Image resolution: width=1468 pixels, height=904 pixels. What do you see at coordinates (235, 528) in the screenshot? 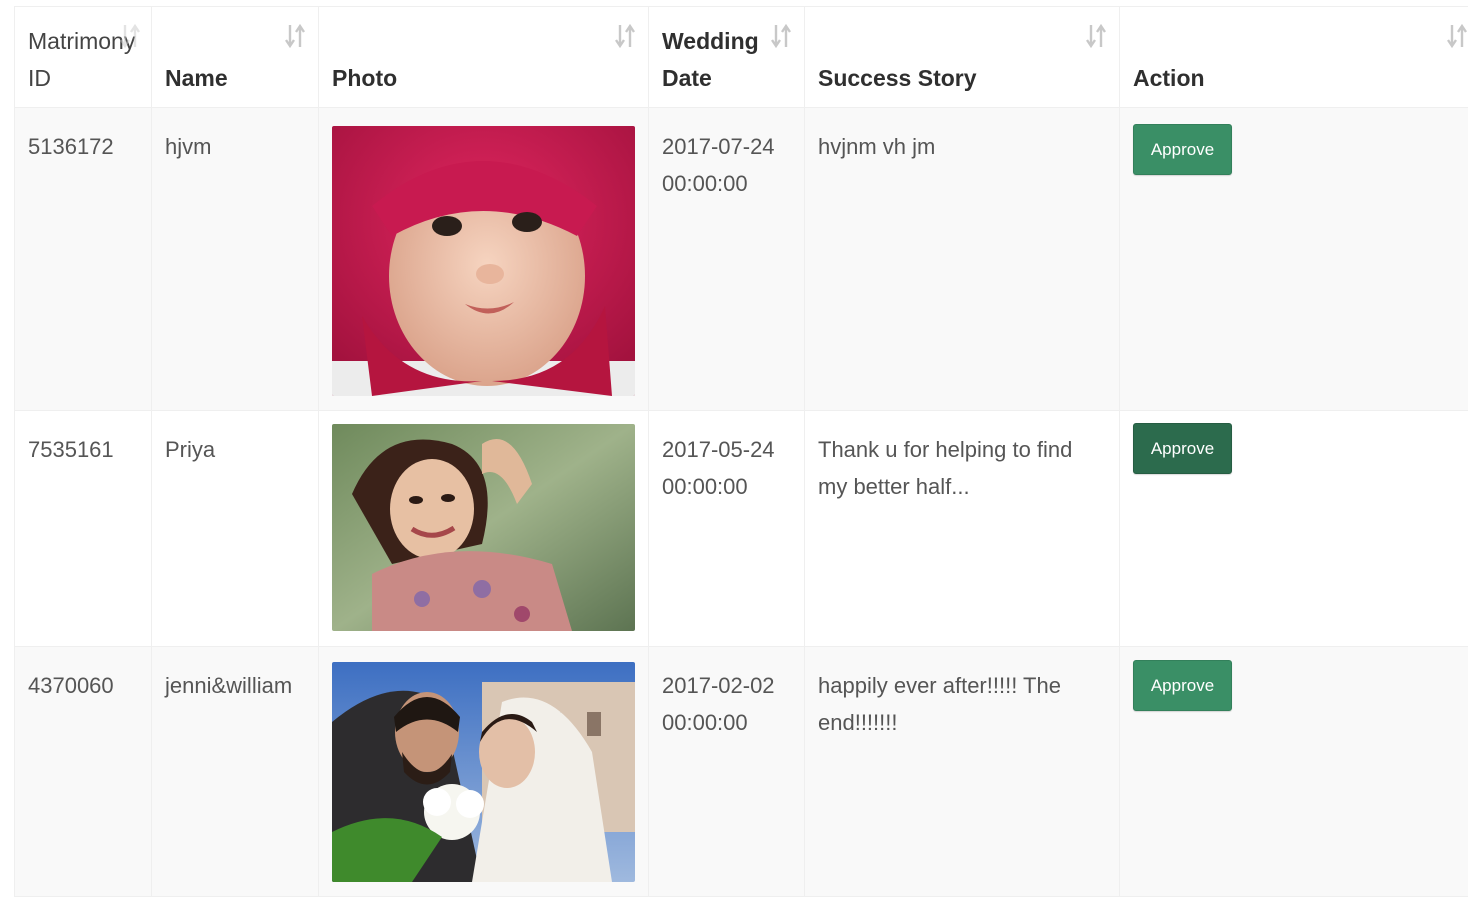
I see `name-cell: Priya` at bounding box center [235, 528].